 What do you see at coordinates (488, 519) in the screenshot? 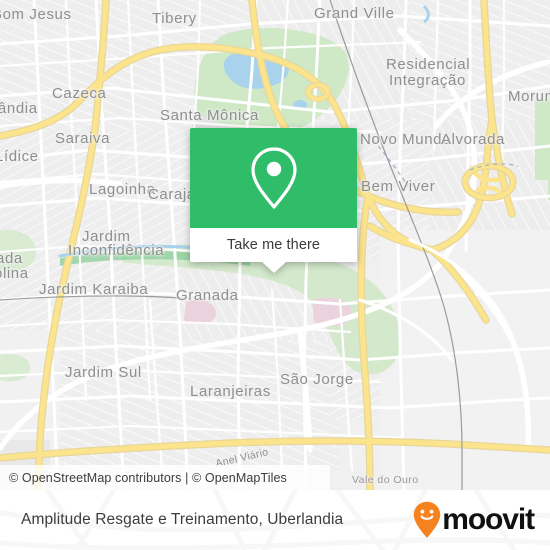
I see `moovit-wordmark: moovit` at bounding box center [488, 519].